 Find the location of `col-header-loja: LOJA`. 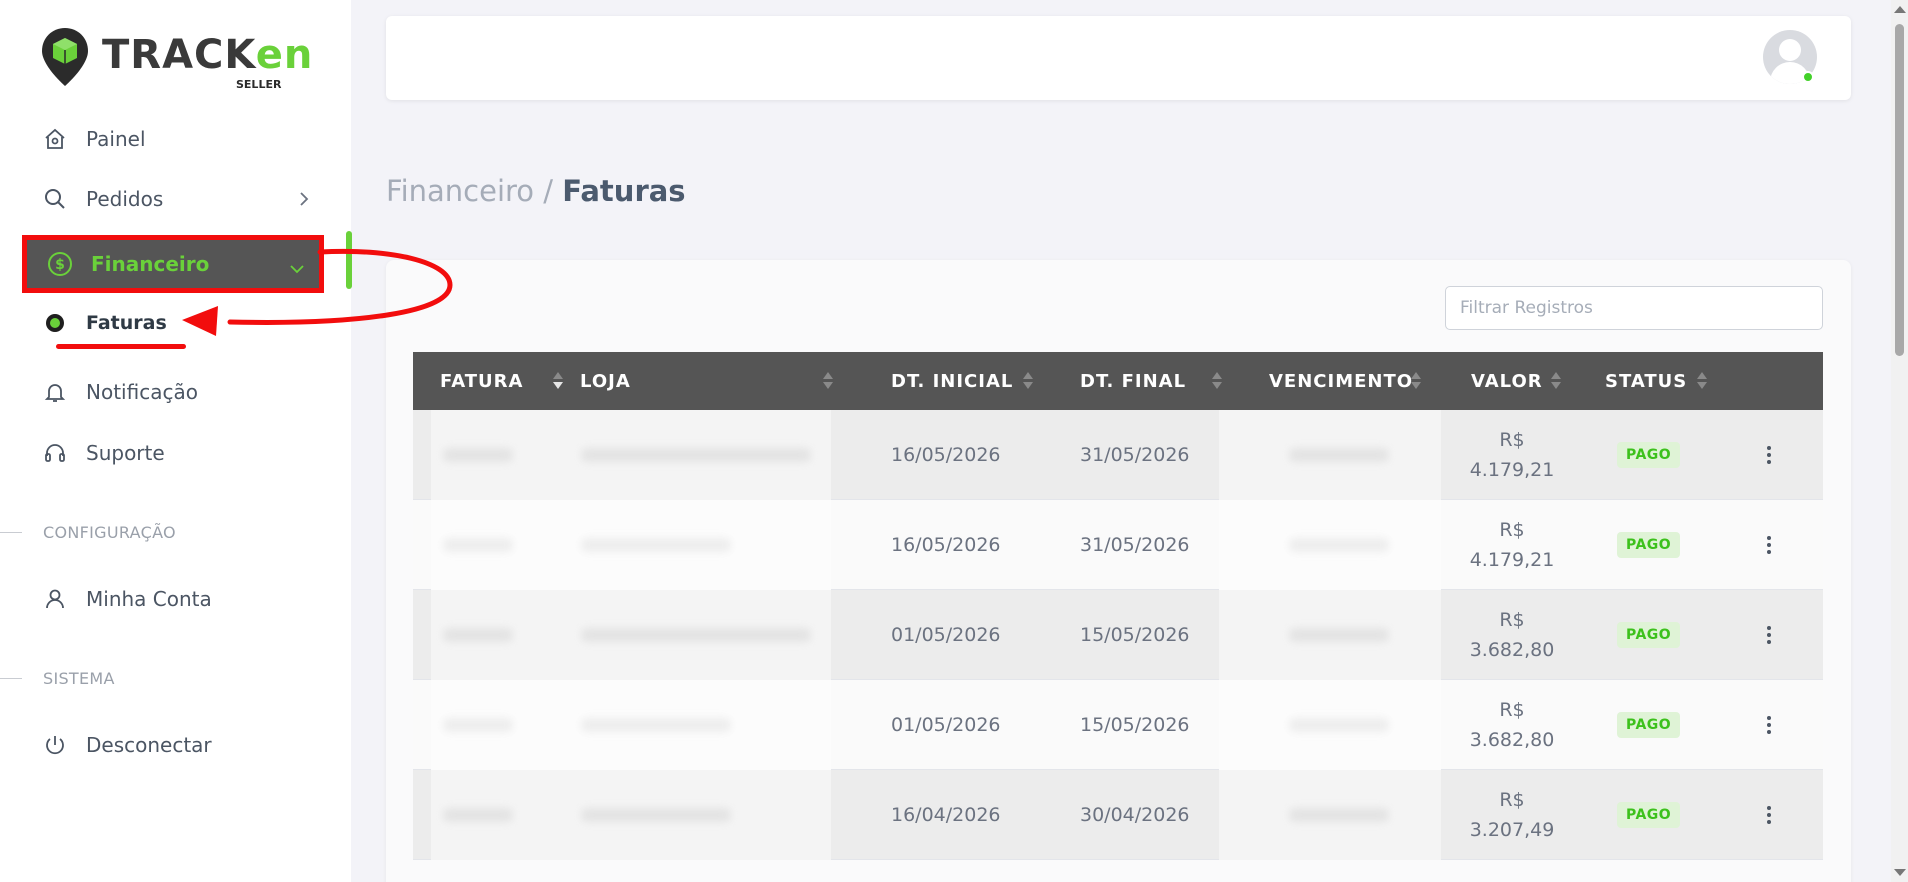

col-header-loja: LOJA is located at coordinates (706, 381).